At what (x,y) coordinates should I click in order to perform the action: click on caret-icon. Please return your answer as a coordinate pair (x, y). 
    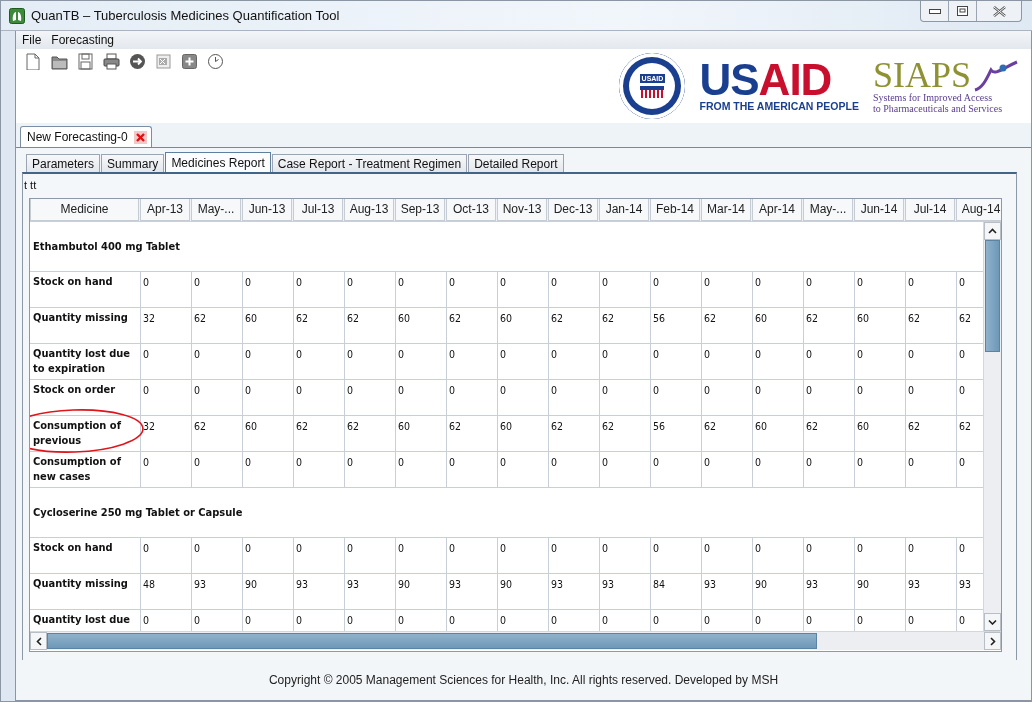
    Looking at the image, I should click on (992, 641).